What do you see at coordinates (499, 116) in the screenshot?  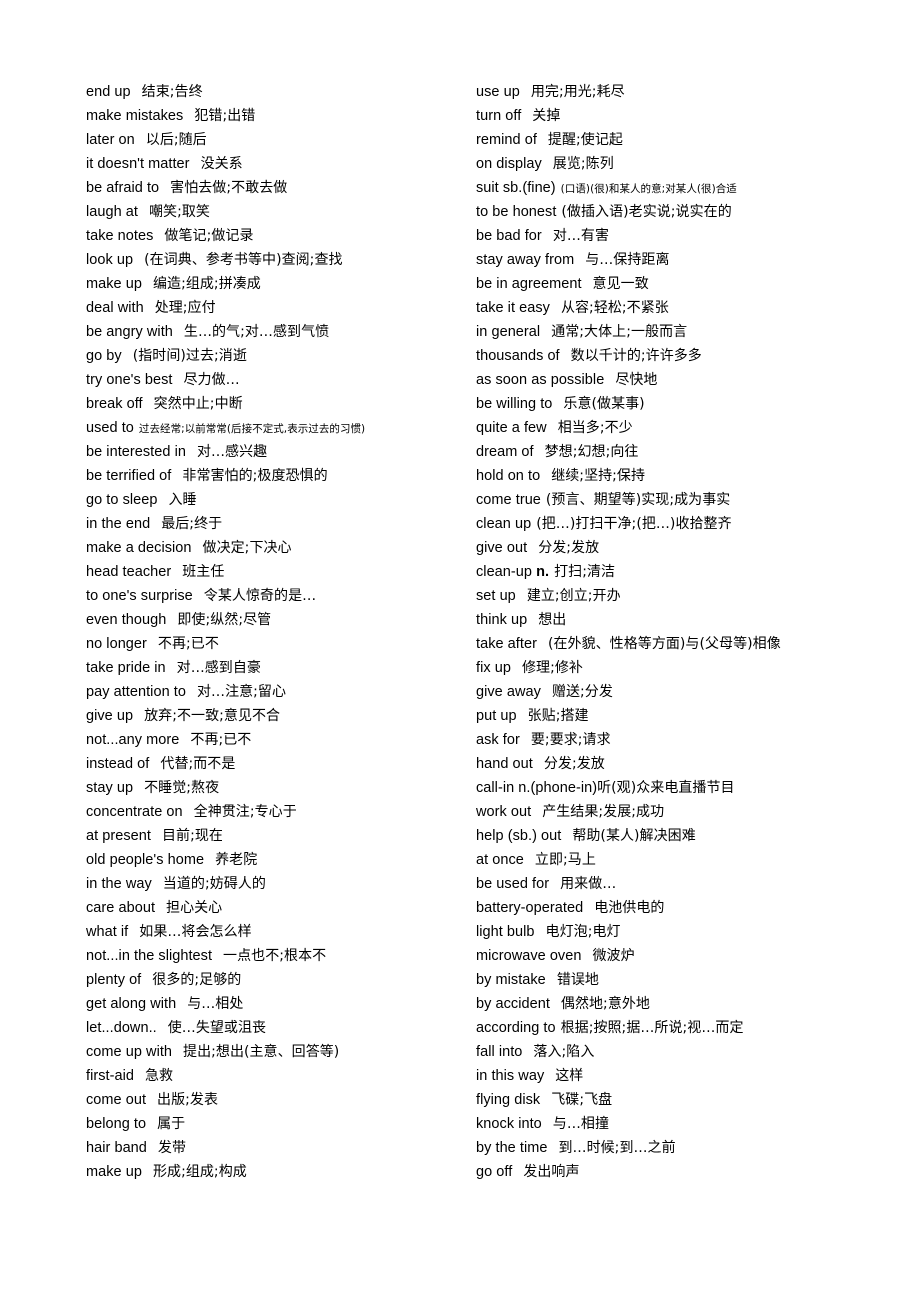 I see `entry-term: turn off` at bounding box center [499, 116].